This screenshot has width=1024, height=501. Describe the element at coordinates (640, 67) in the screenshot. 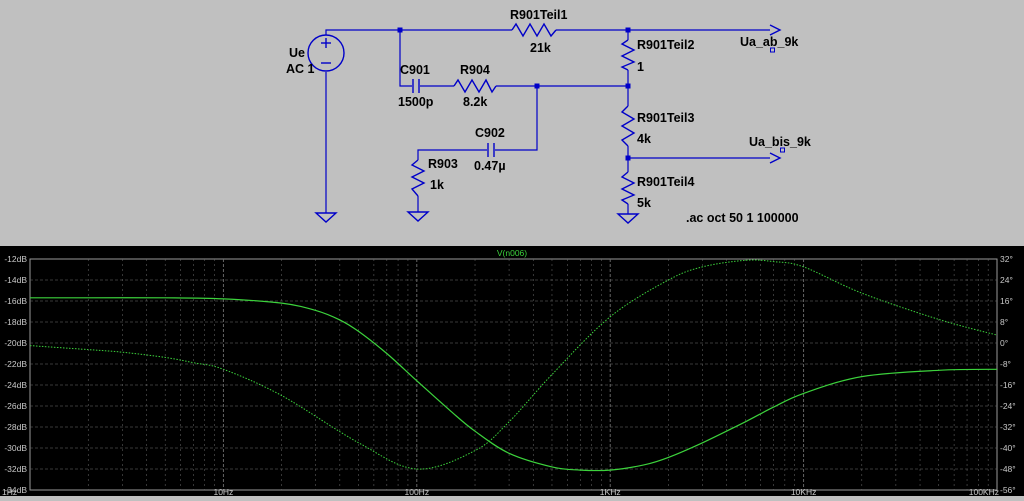

I see `value-r901teil2: 1` at that location.